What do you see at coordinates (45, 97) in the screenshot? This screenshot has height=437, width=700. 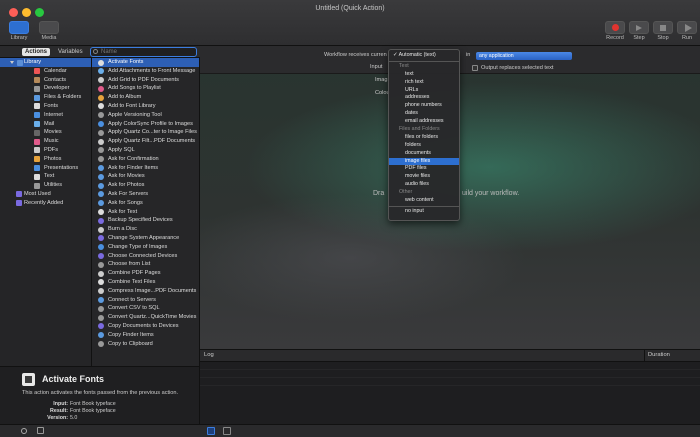 I see `sidebar-item-files-folders: Files & Folders` at bounding box center [45, 97].